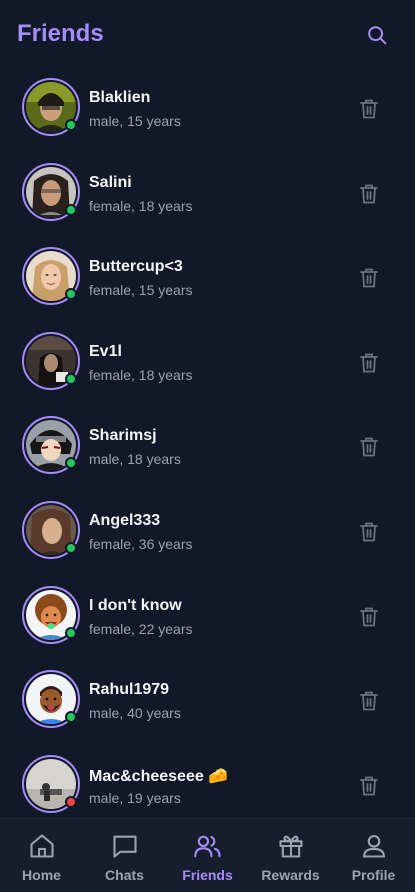  Describe the element at coordinates (207, 622) in the screenshot. I see `list-item: I don't know female, 22 years` at that location.